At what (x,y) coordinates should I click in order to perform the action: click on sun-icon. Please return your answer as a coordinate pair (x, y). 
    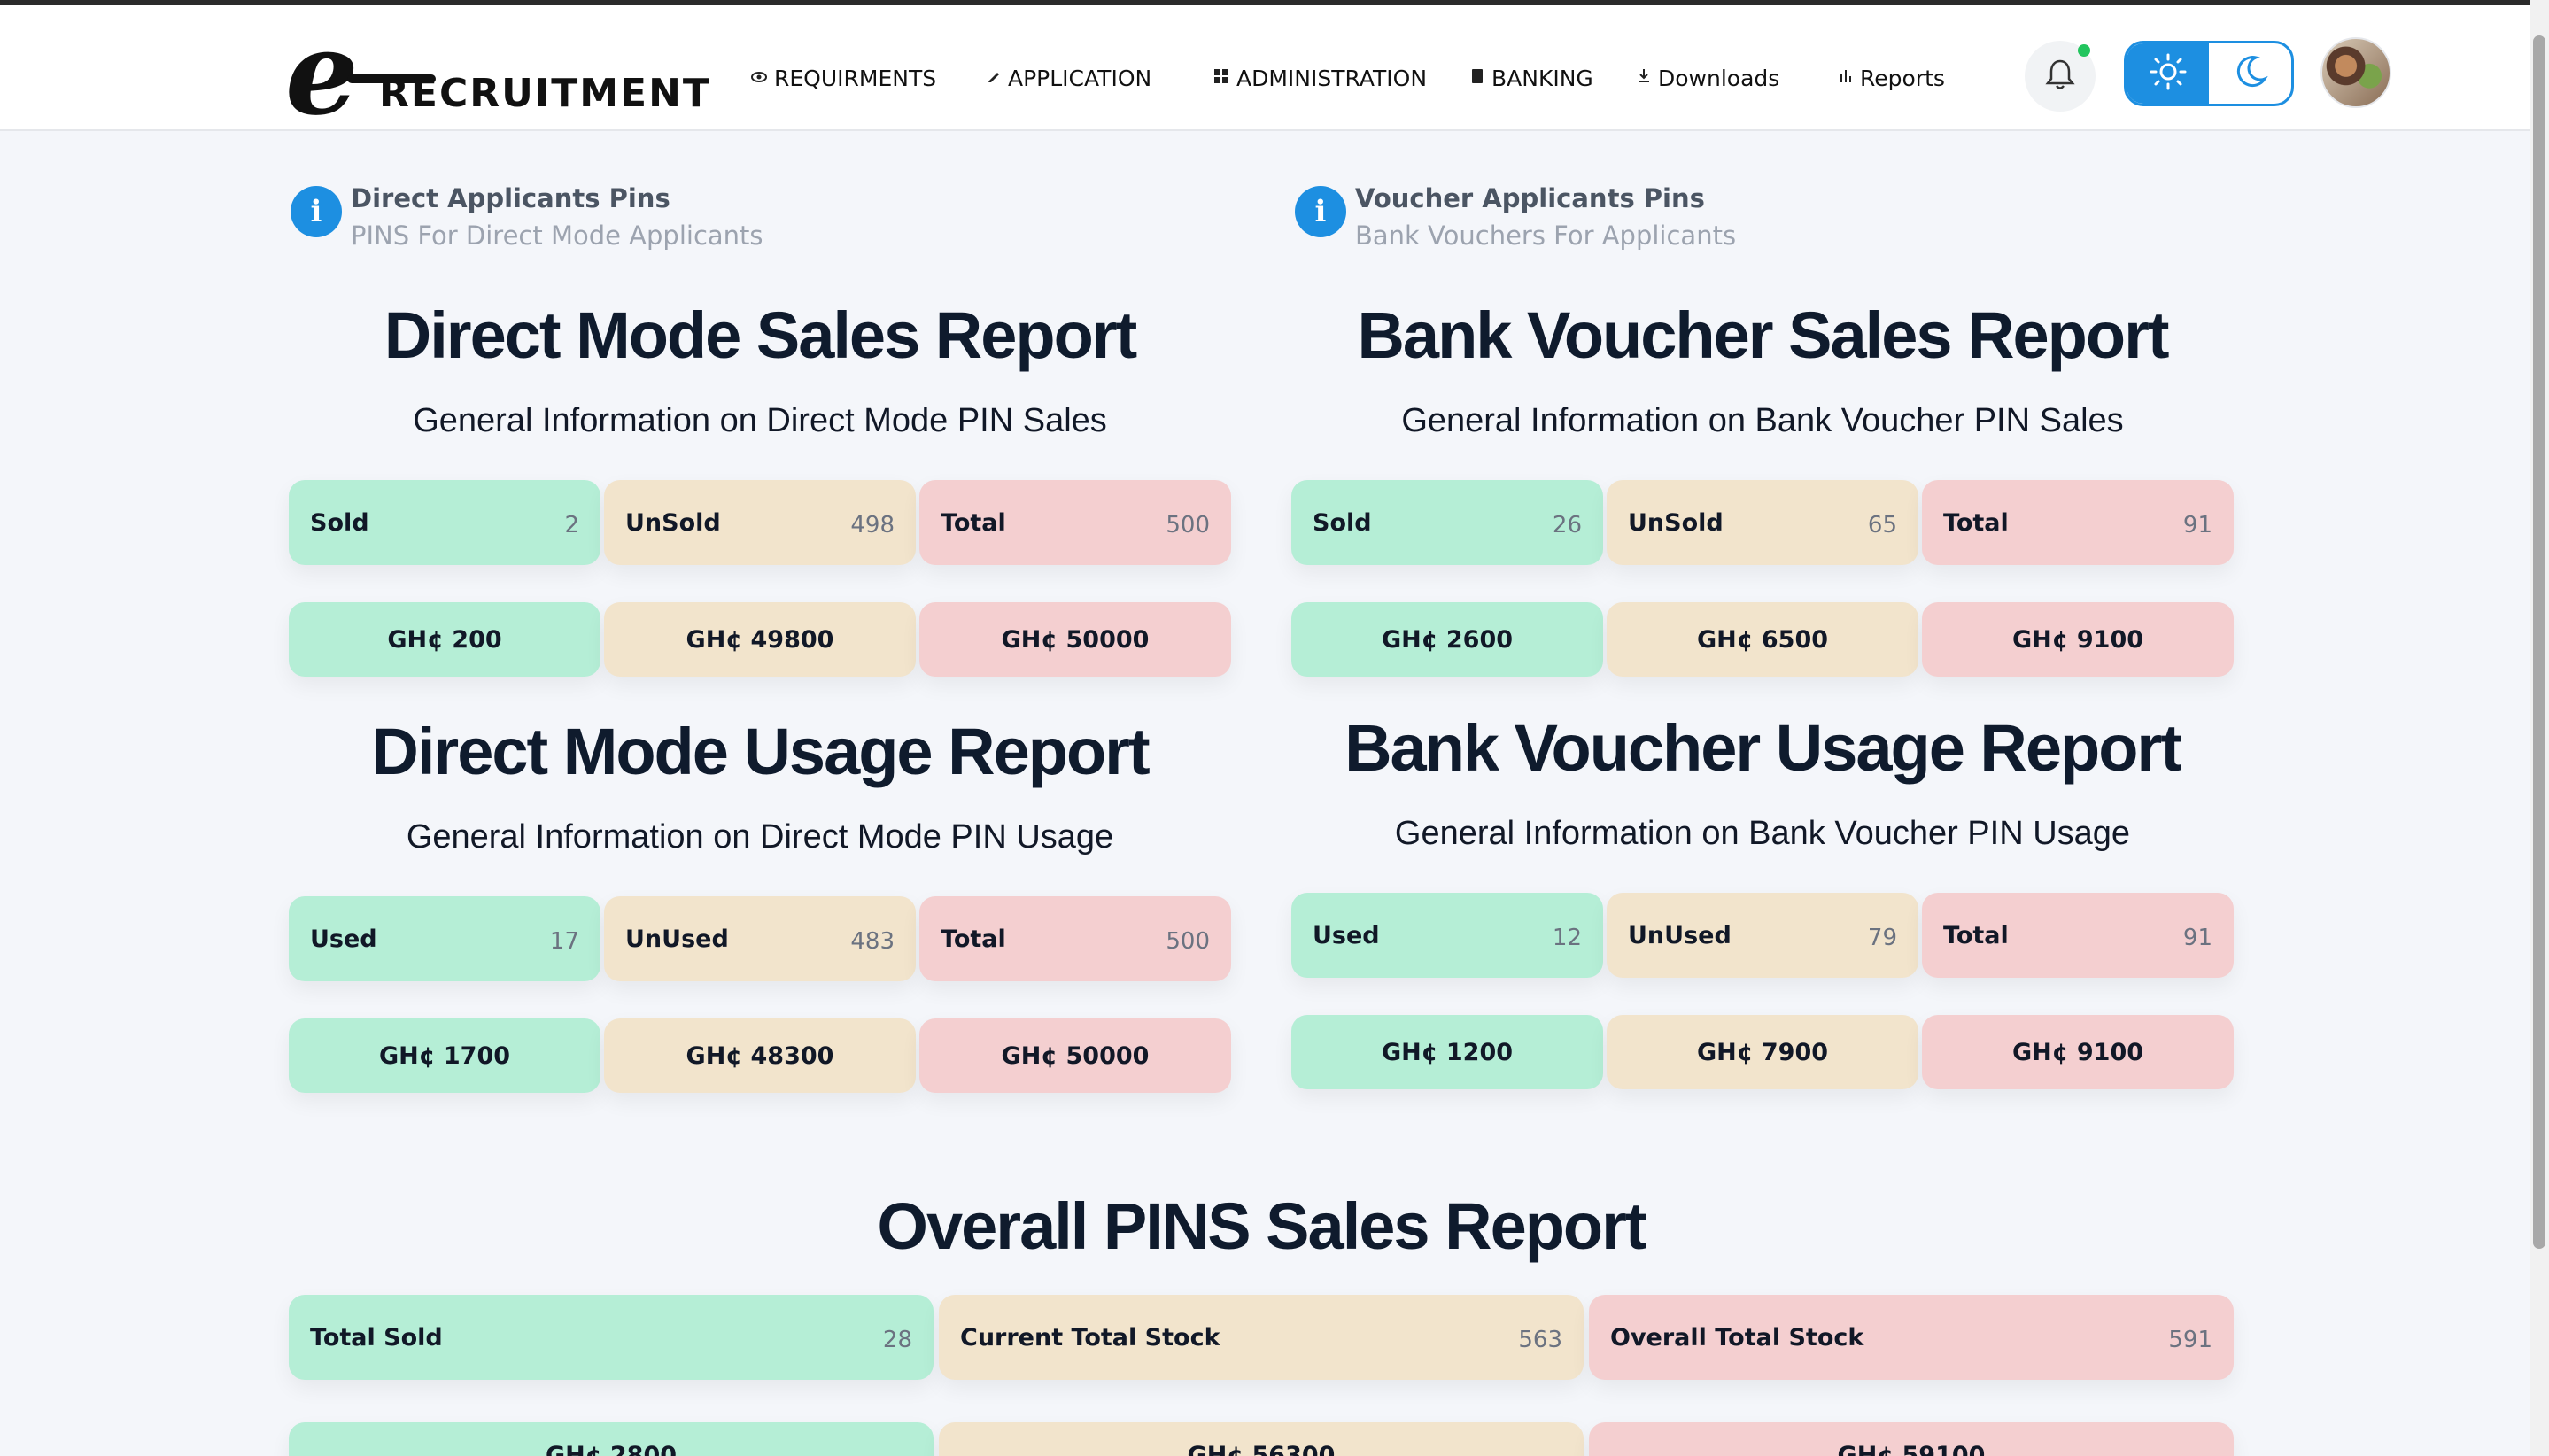
    Looking at the image, I should click on (2168, 73).